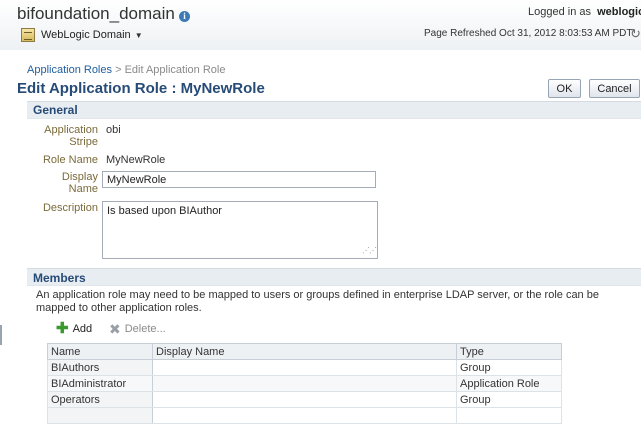 The width and height of the screenshot is (641, 424). Describe the element at coordinates (1, 335) in the screenshot. I see `panel-splitter` at that location.